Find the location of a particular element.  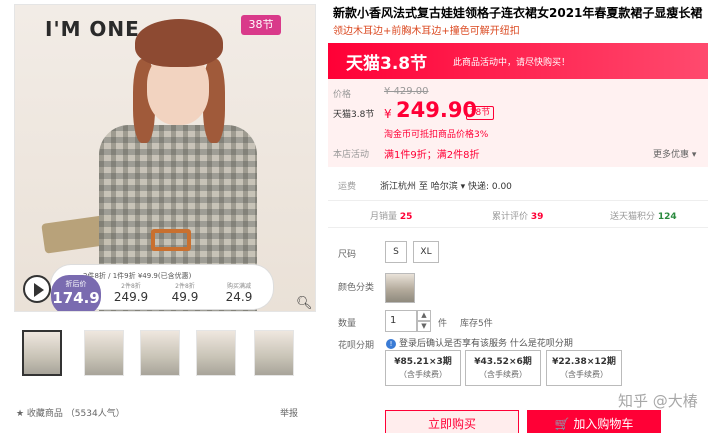

color-label: 颜色分类 is located at coordinates (356, 288).